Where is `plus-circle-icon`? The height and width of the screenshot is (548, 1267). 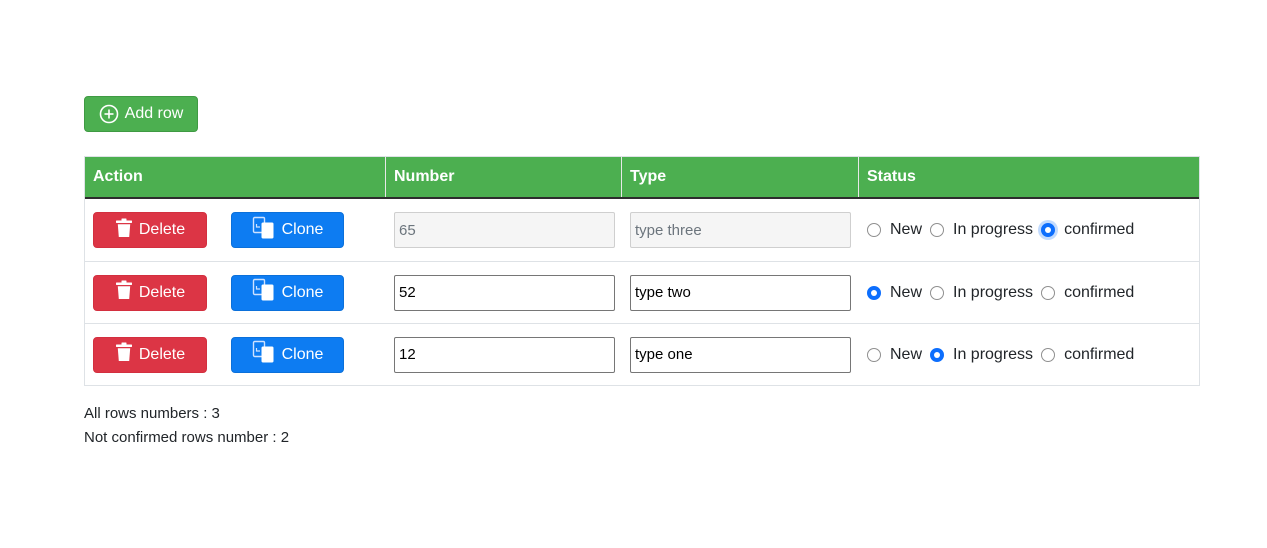
plus-circle-icon is located at coordinates (109, 114).